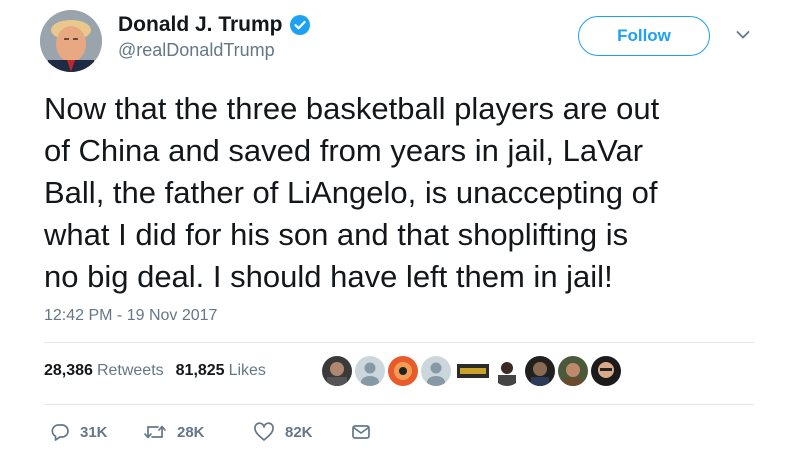 Image resolution: width=800 pixels, height=451 pixels. I want to click on name-row: Donald J. Trump, so click(214, 25).